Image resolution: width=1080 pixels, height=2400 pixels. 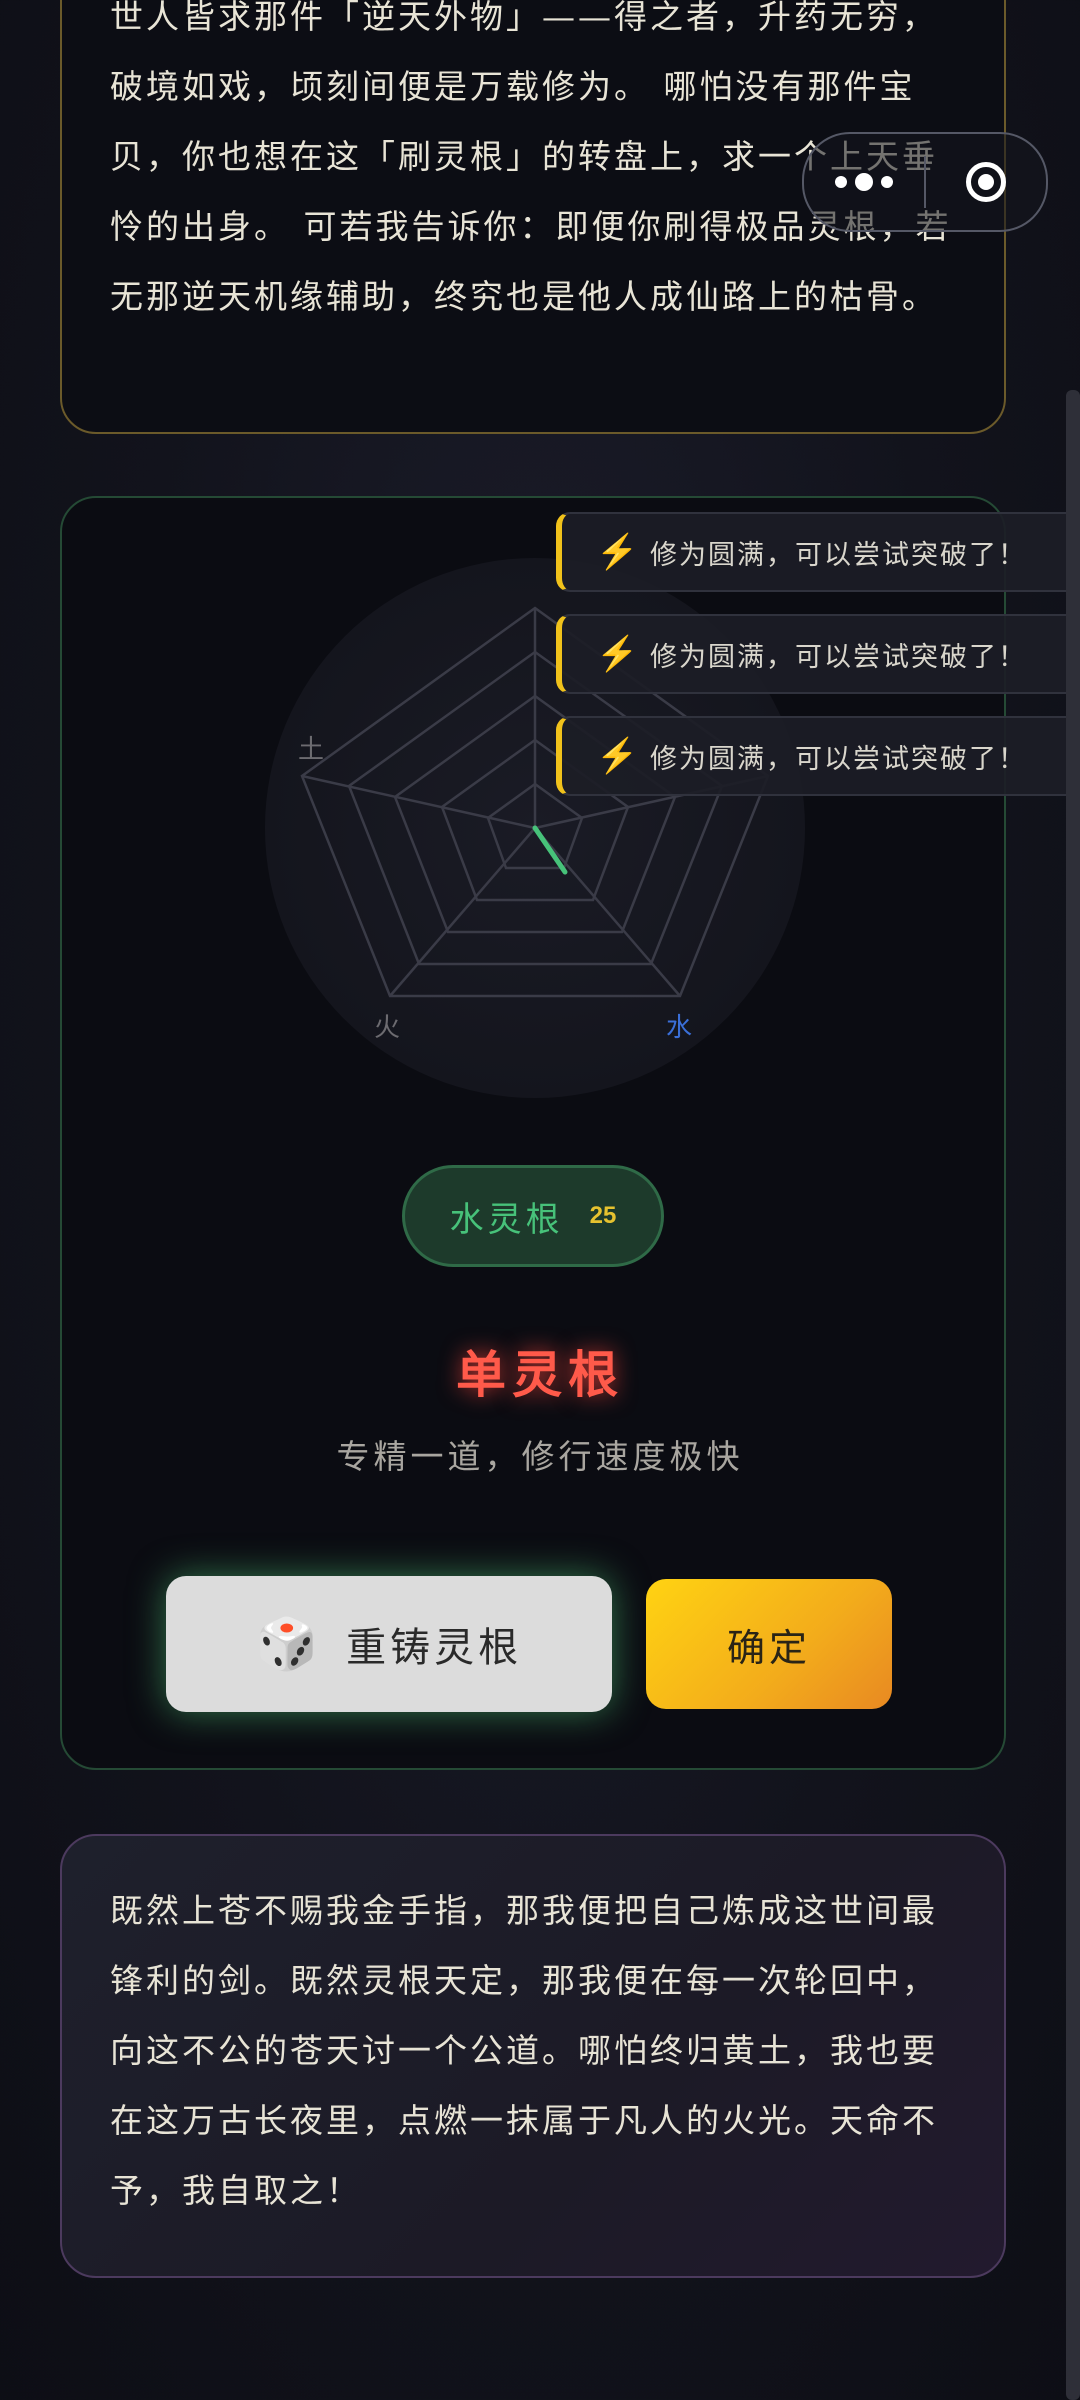 I want to click on scrollbar, so click(x=1073, y=1395).